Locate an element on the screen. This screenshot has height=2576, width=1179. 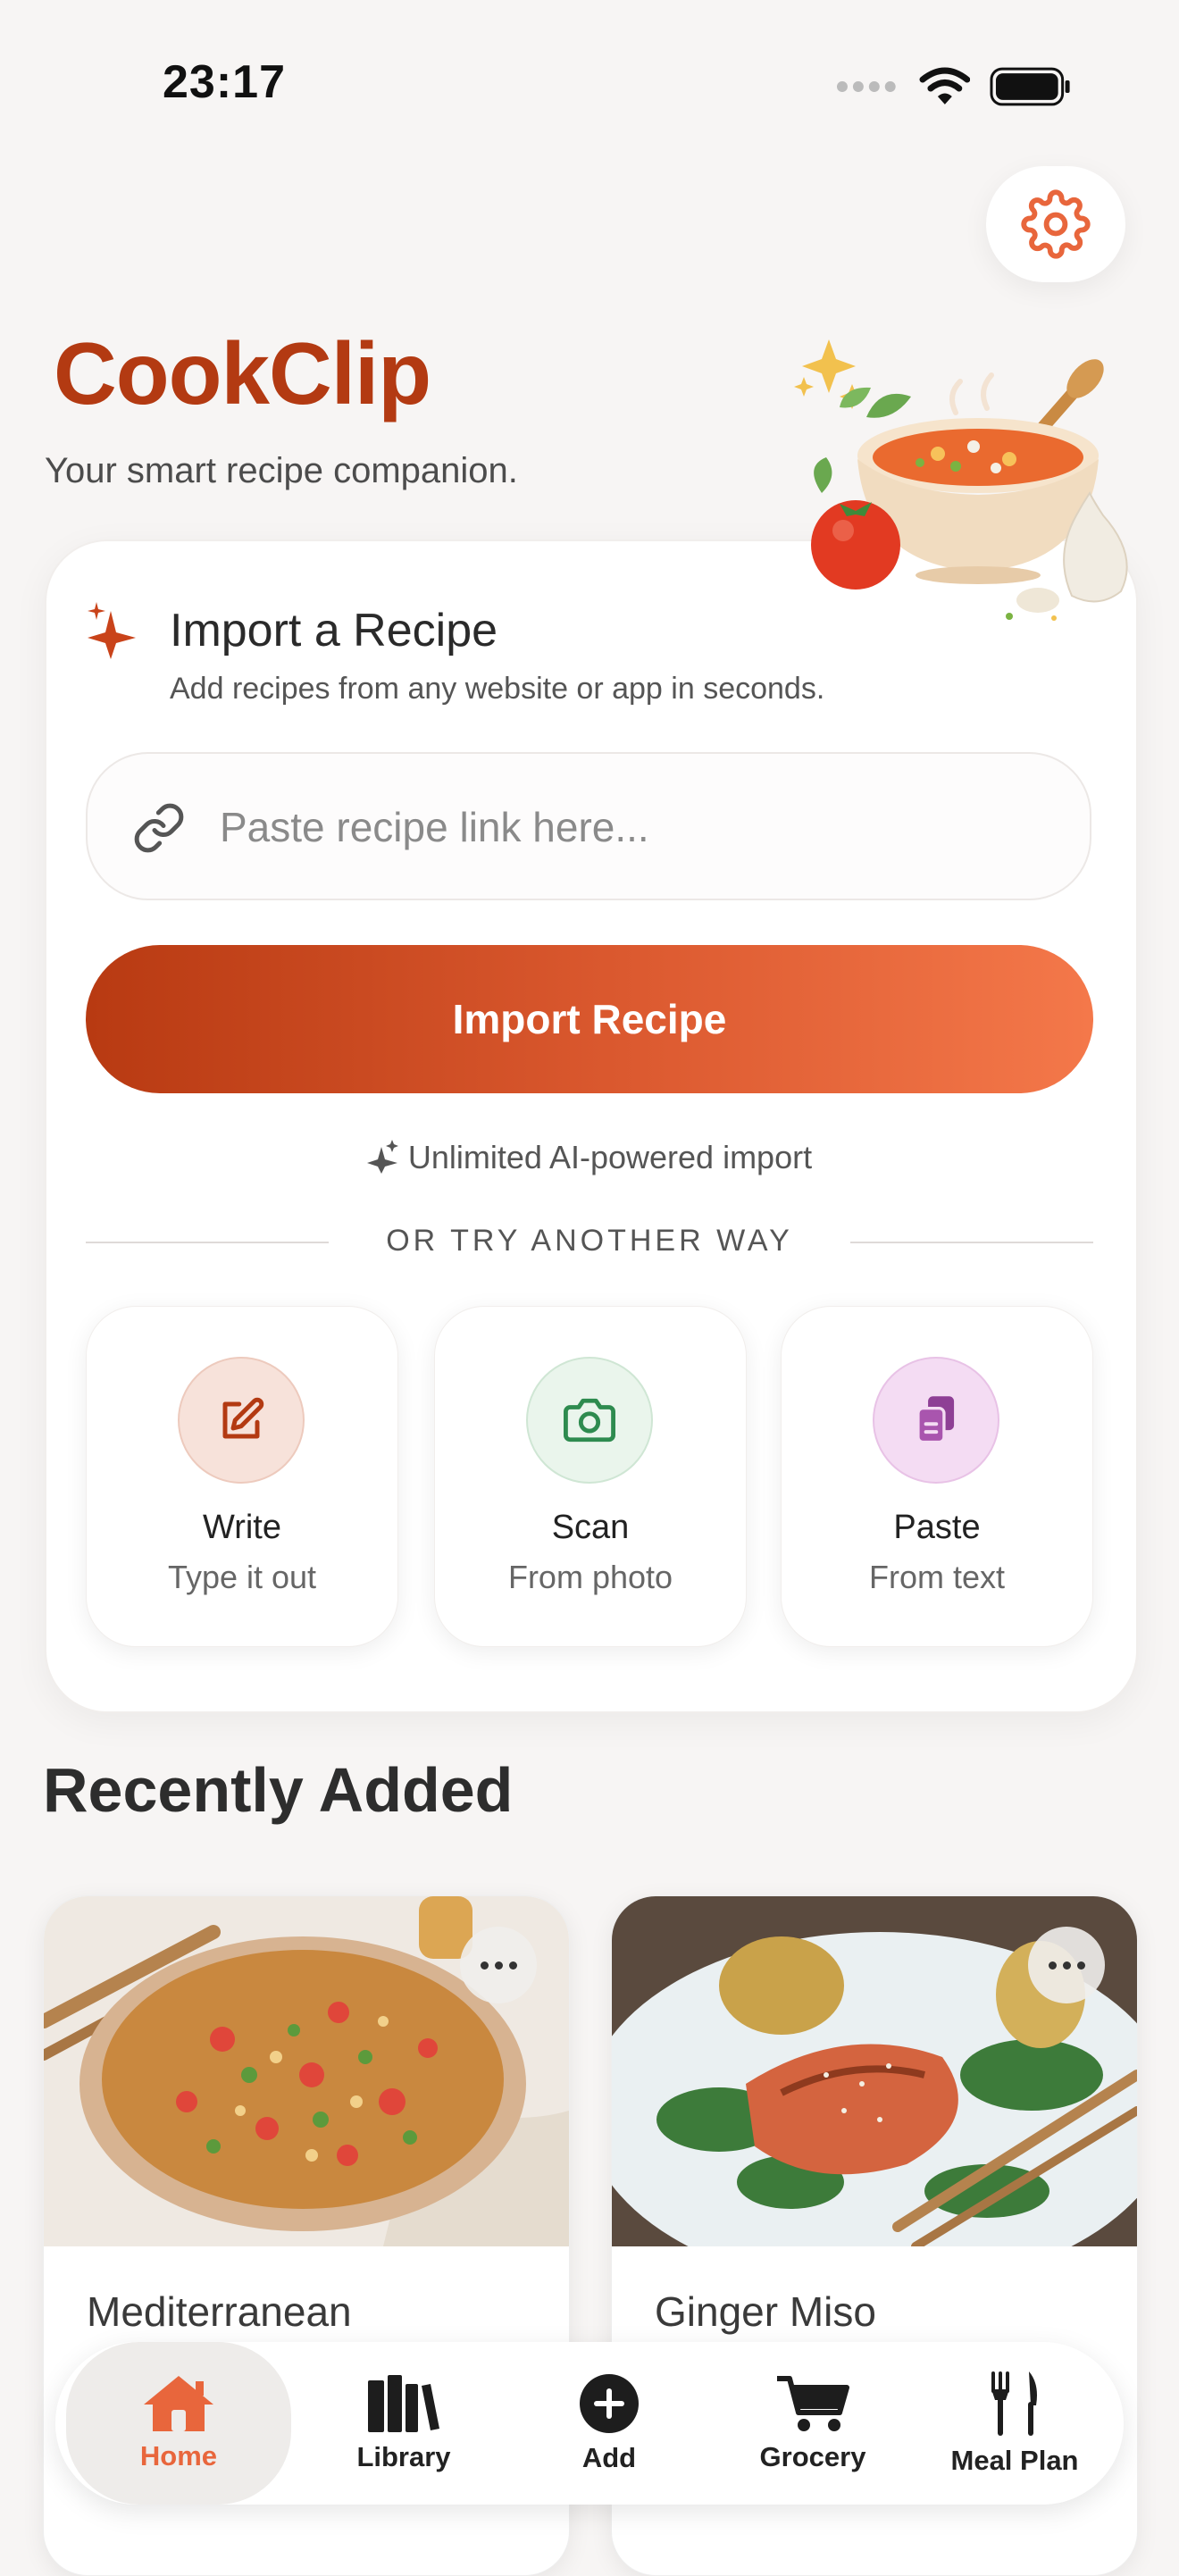
clipboard-icon is located at coordinates (936, 1420).